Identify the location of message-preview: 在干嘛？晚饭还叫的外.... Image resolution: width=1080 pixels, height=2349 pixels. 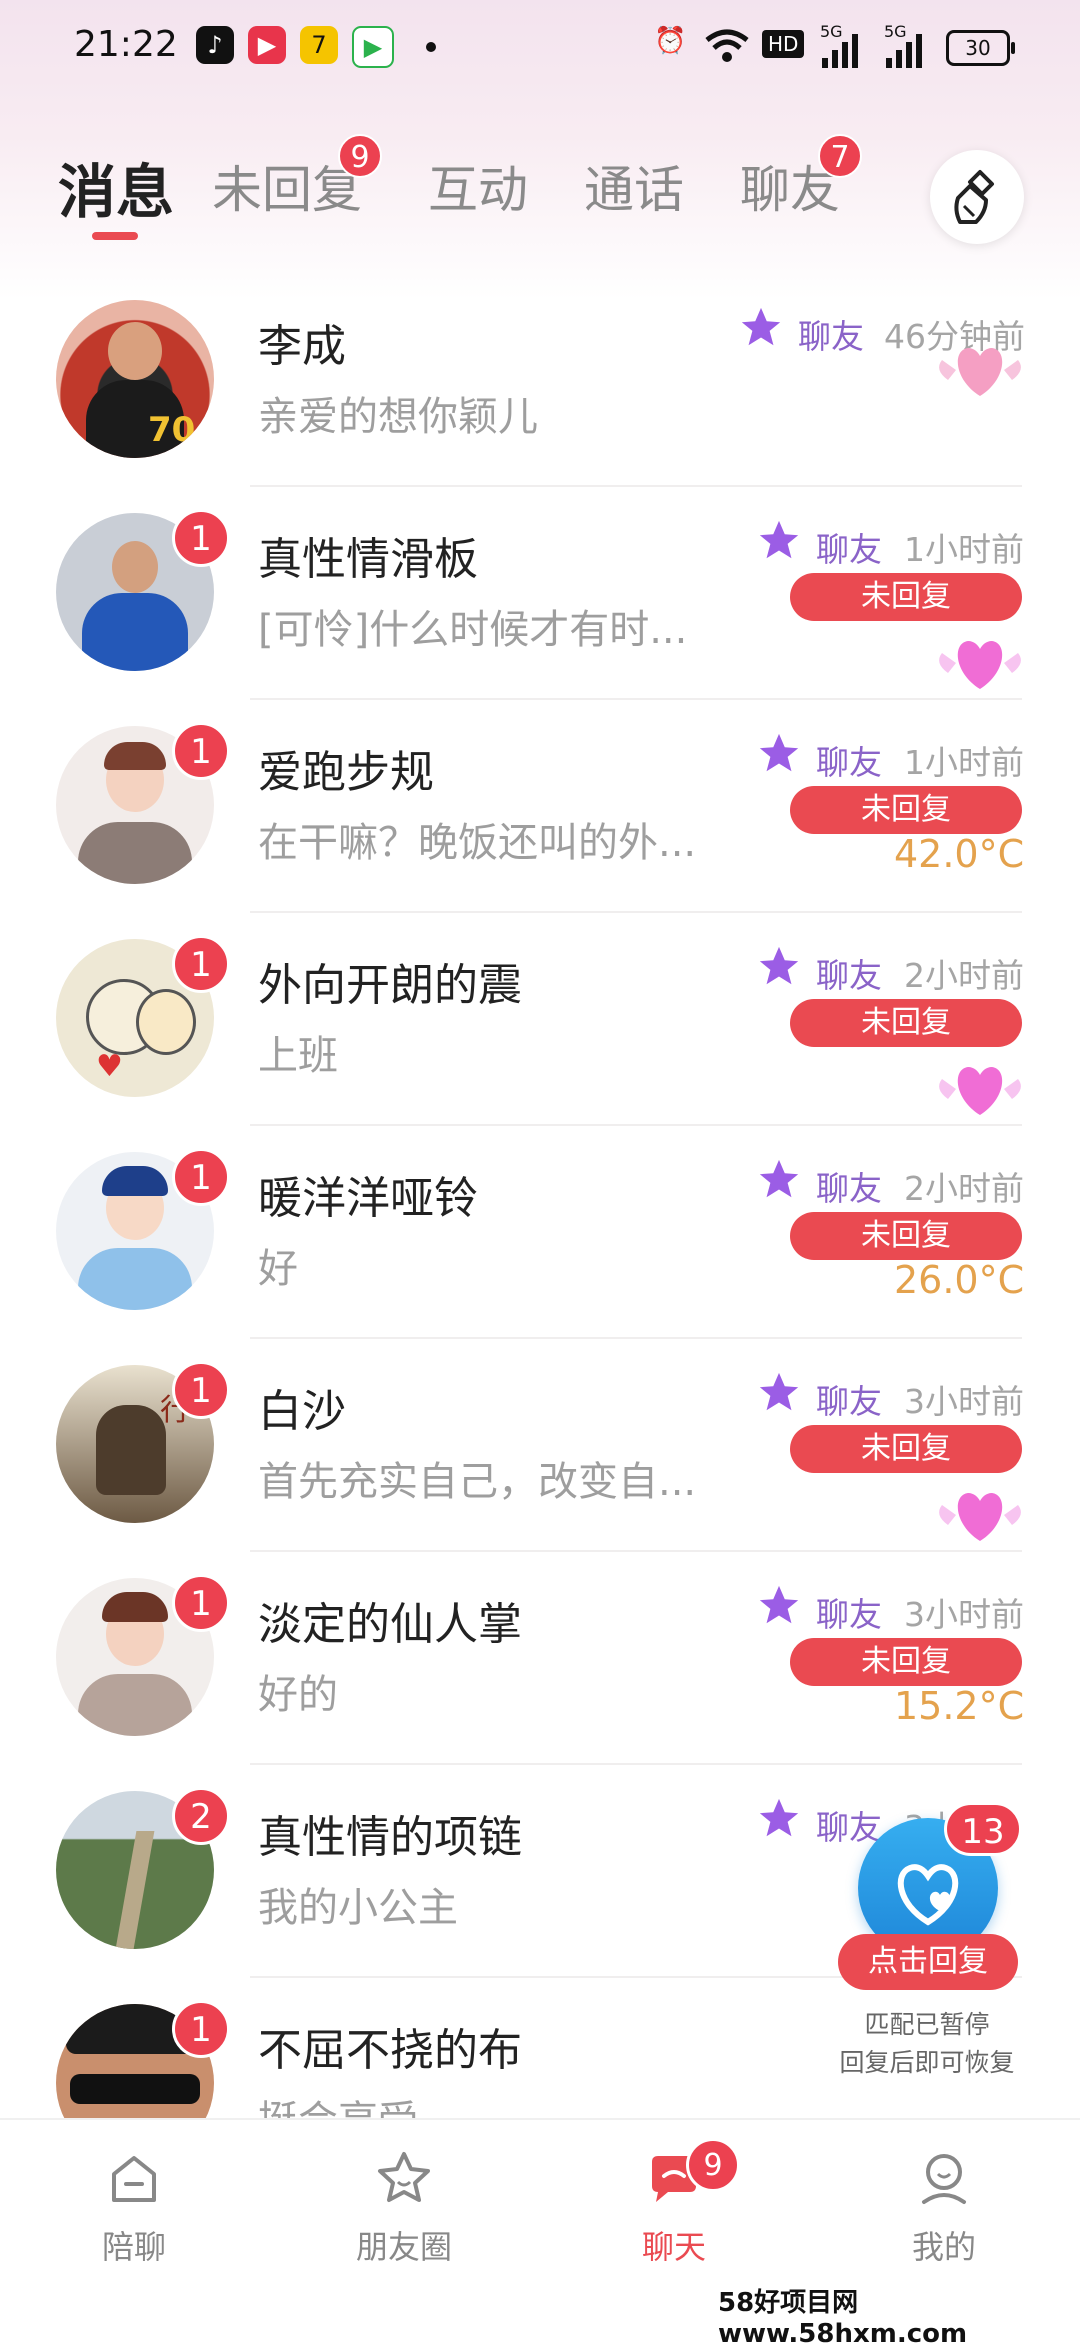
(477, 843).